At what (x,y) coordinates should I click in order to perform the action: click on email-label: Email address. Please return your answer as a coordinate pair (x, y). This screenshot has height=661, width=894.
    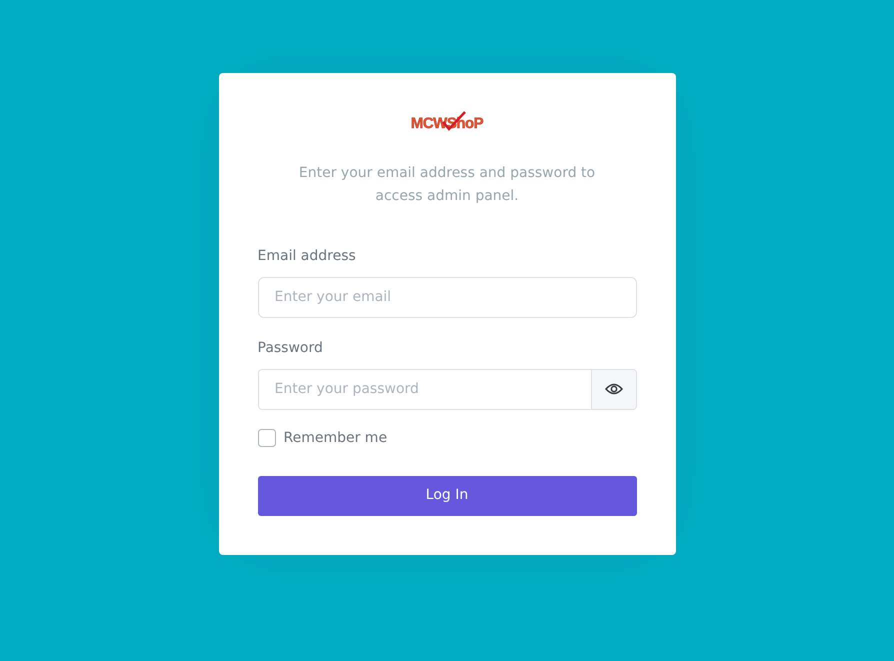
    Looking at the image, I should click on (307, 256).